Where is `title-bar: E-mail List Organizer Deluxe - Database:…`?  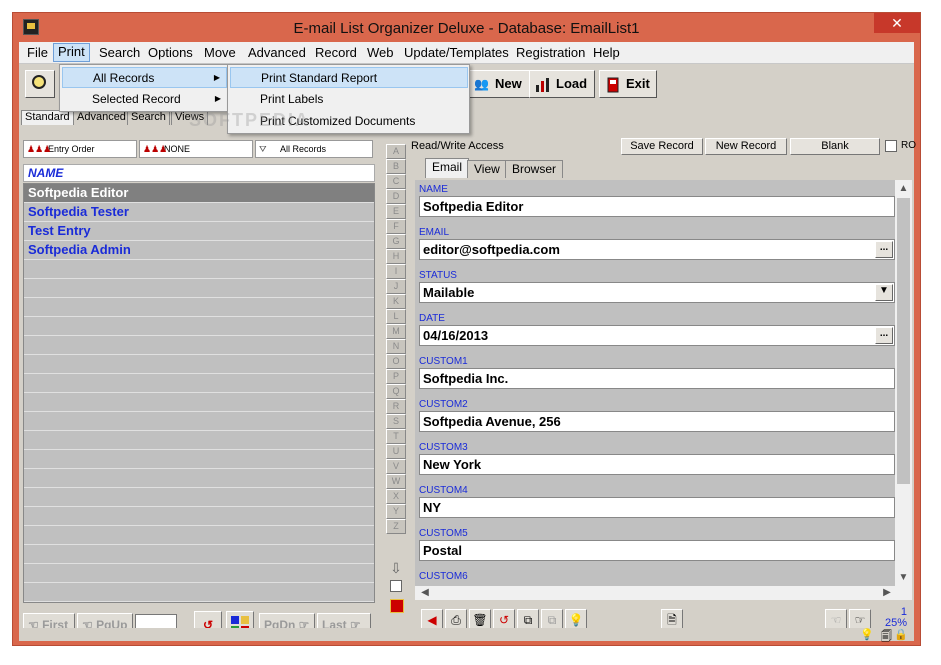
title-bar: E-mail List Organizer Deluxe - Database:… is located at coordinates (466, 28).